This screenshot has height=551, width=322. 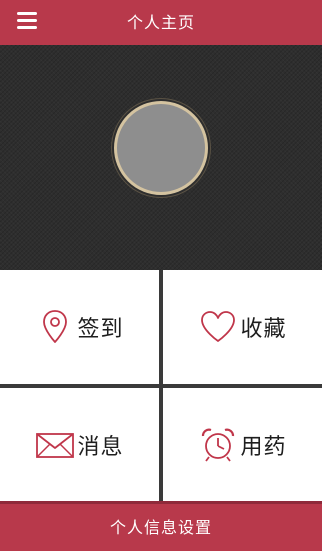 What do you see at coordinates (263, 447) in the screenshot?
I see `medication-label: 用药` at bounding box center [263, 447].